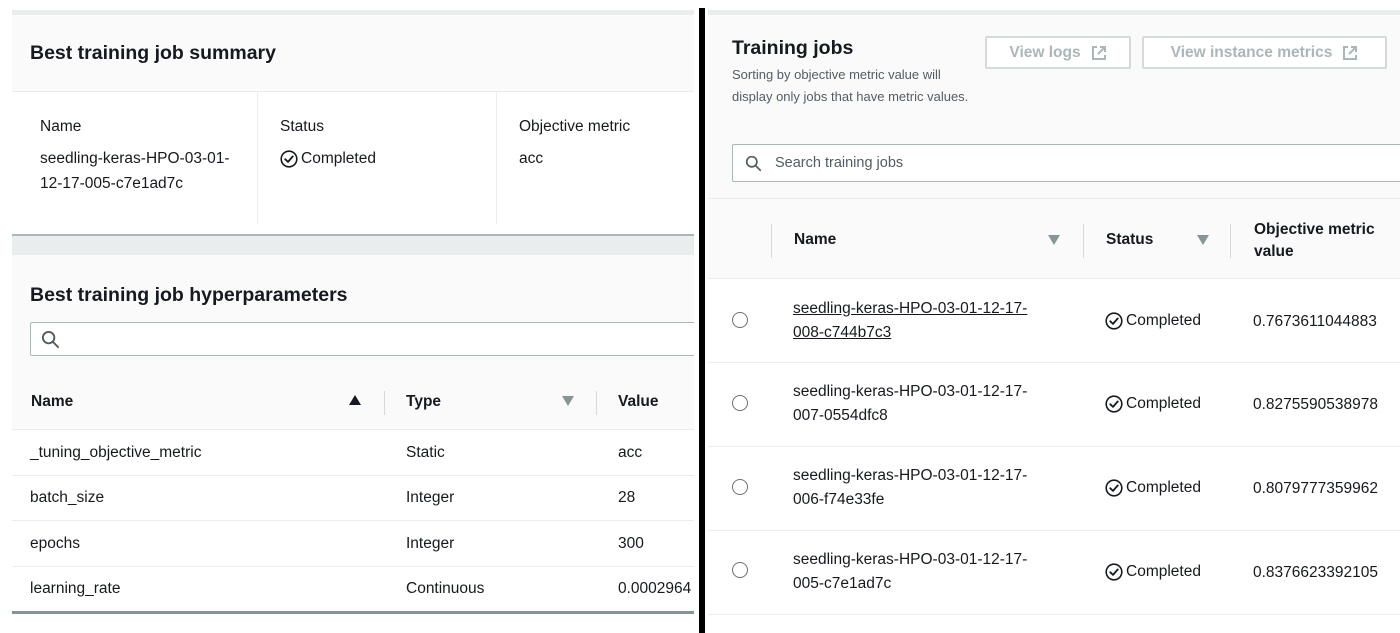  I want to click on summary-header: Best training job summary, so click(353, 53).